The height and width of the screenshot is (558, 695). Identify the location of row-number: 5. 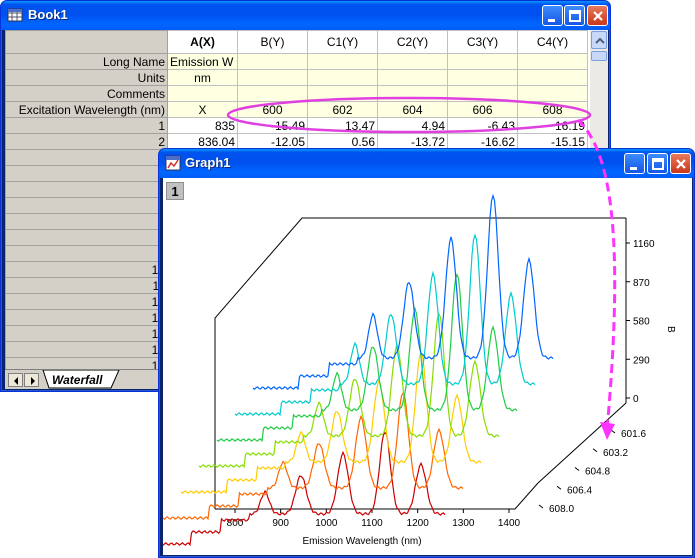
(86, 189).